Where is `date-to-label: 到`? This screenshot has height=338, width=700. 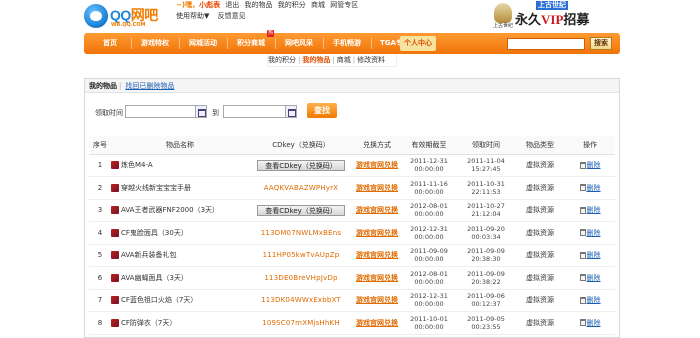
date-to-label: 到 is located at coordinates (215, 113).